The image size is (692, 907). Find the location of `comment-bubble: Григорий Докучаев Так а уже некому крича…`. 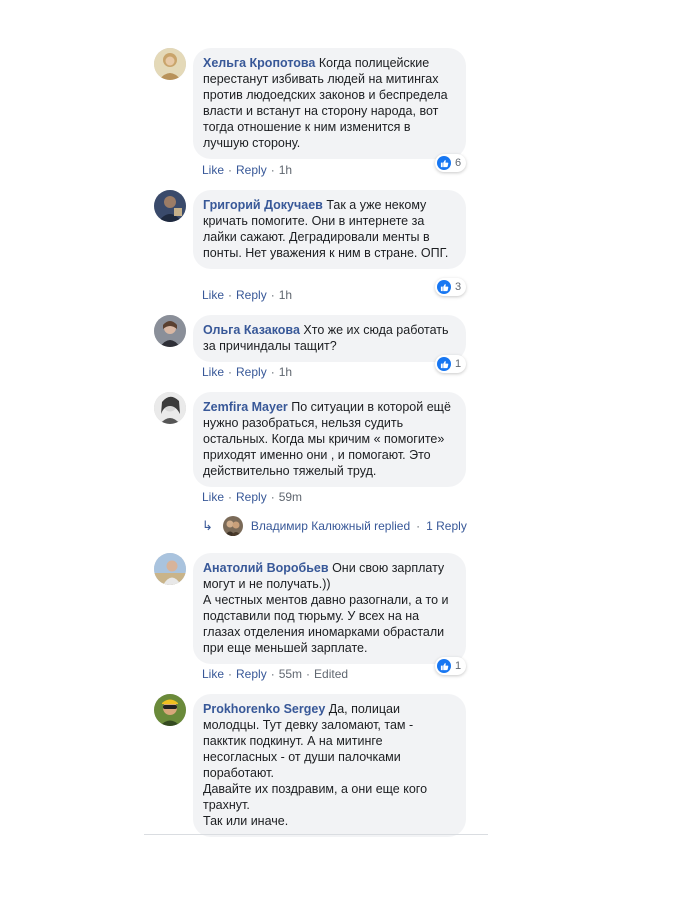

comment-bubble: Григорий Докучаев Так а уже некому крича… is located at coordinates (329, 229).